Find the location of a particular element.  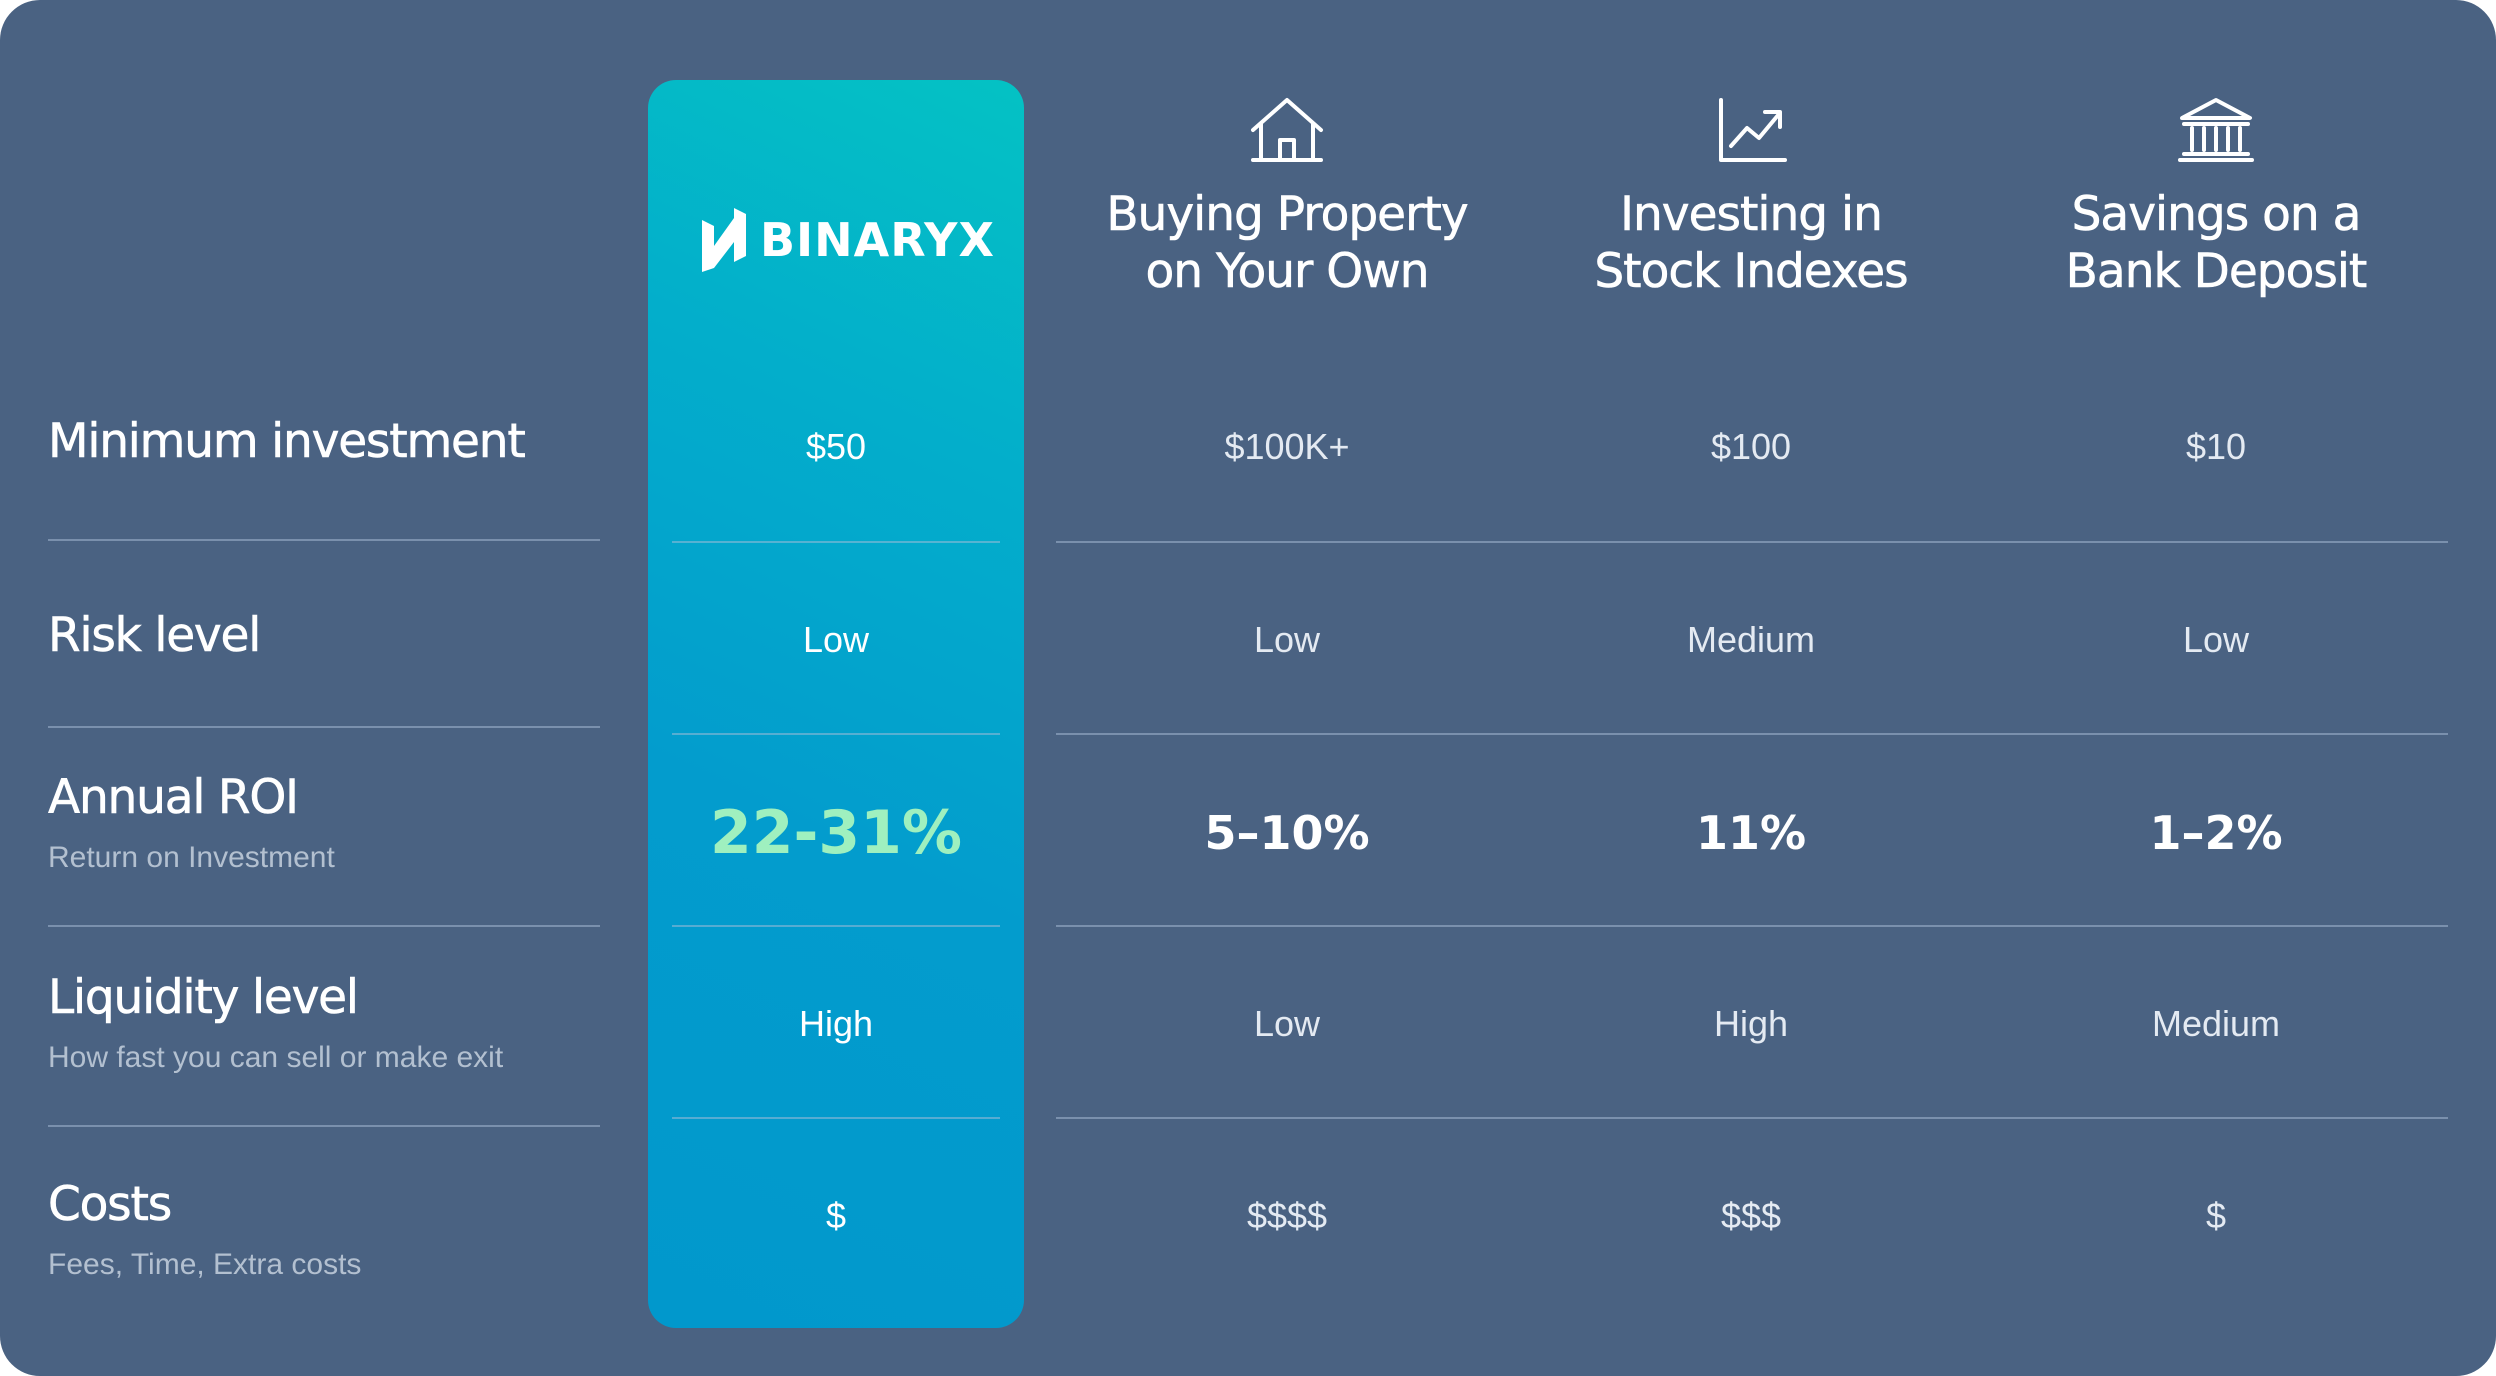

column-title-line: Bank Deposit is located at coordinates (2216, 272).